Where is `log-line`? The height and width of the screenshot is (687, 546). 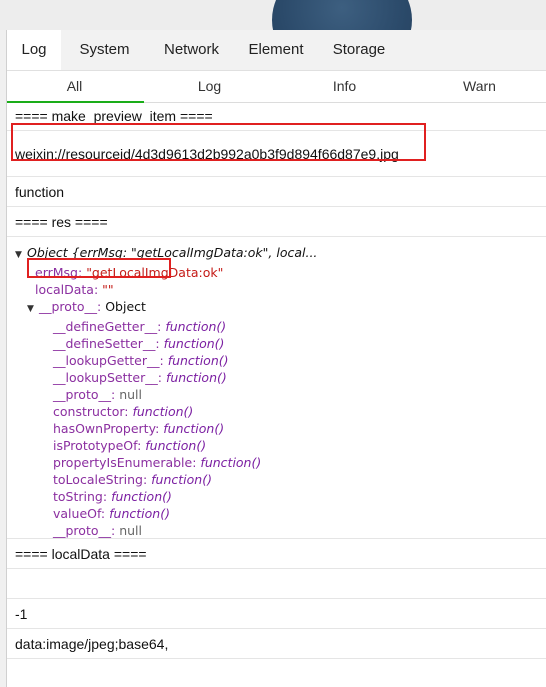
log-line is located at coordinates (276, 584).